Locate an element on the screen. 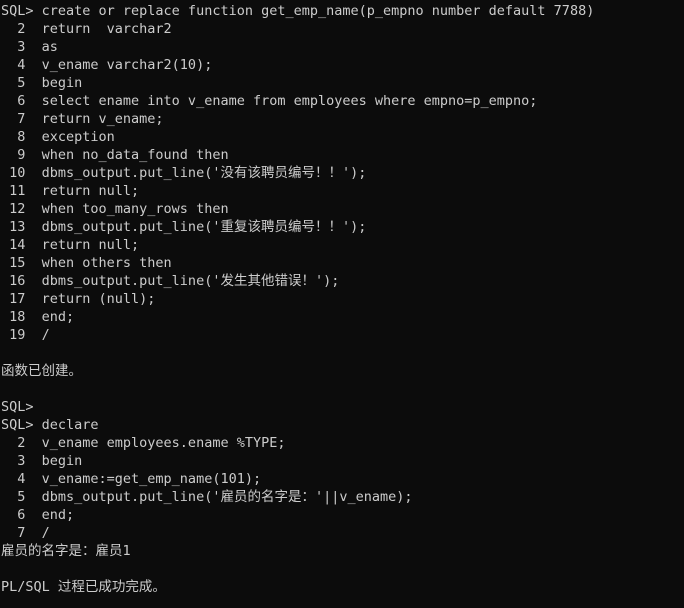 The height and width of the screenshot is (608, 684). terminal-line: 雇员的名字是：雇员1 is located at coordinates (66, 551).